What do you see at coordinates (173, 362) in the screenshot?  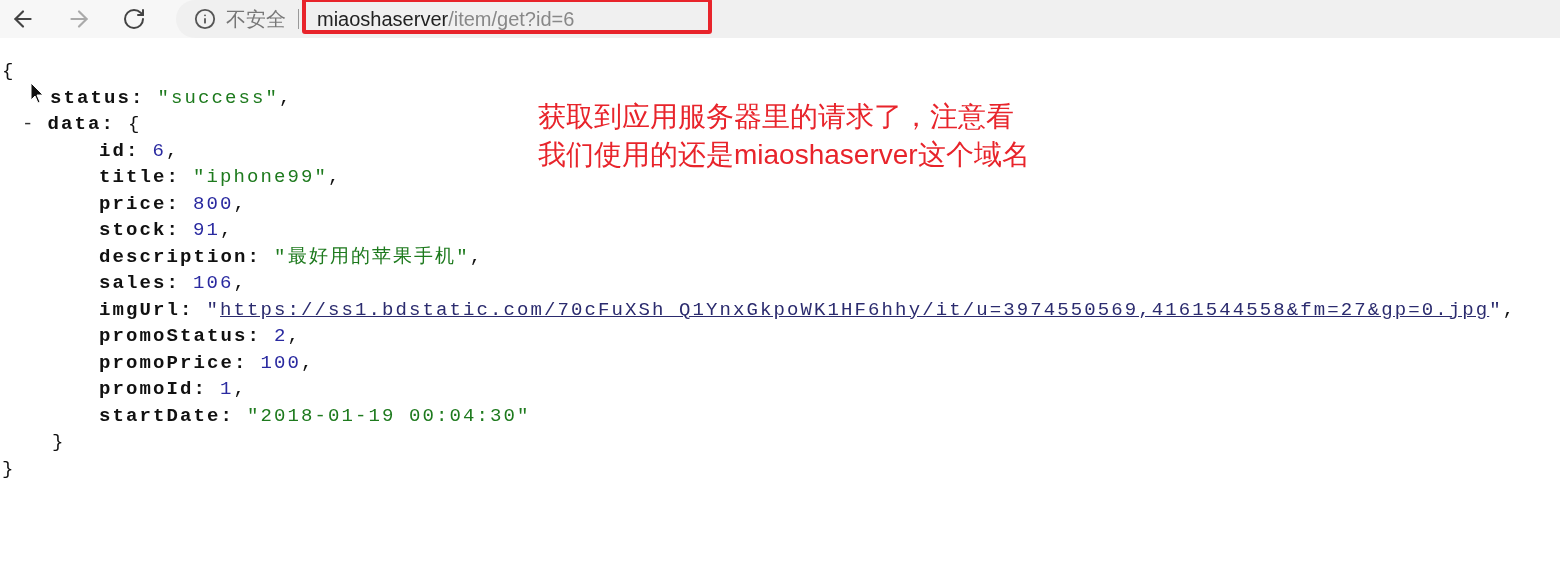 I see `json-key: promoPrice:` at bounding box center [173, 362].